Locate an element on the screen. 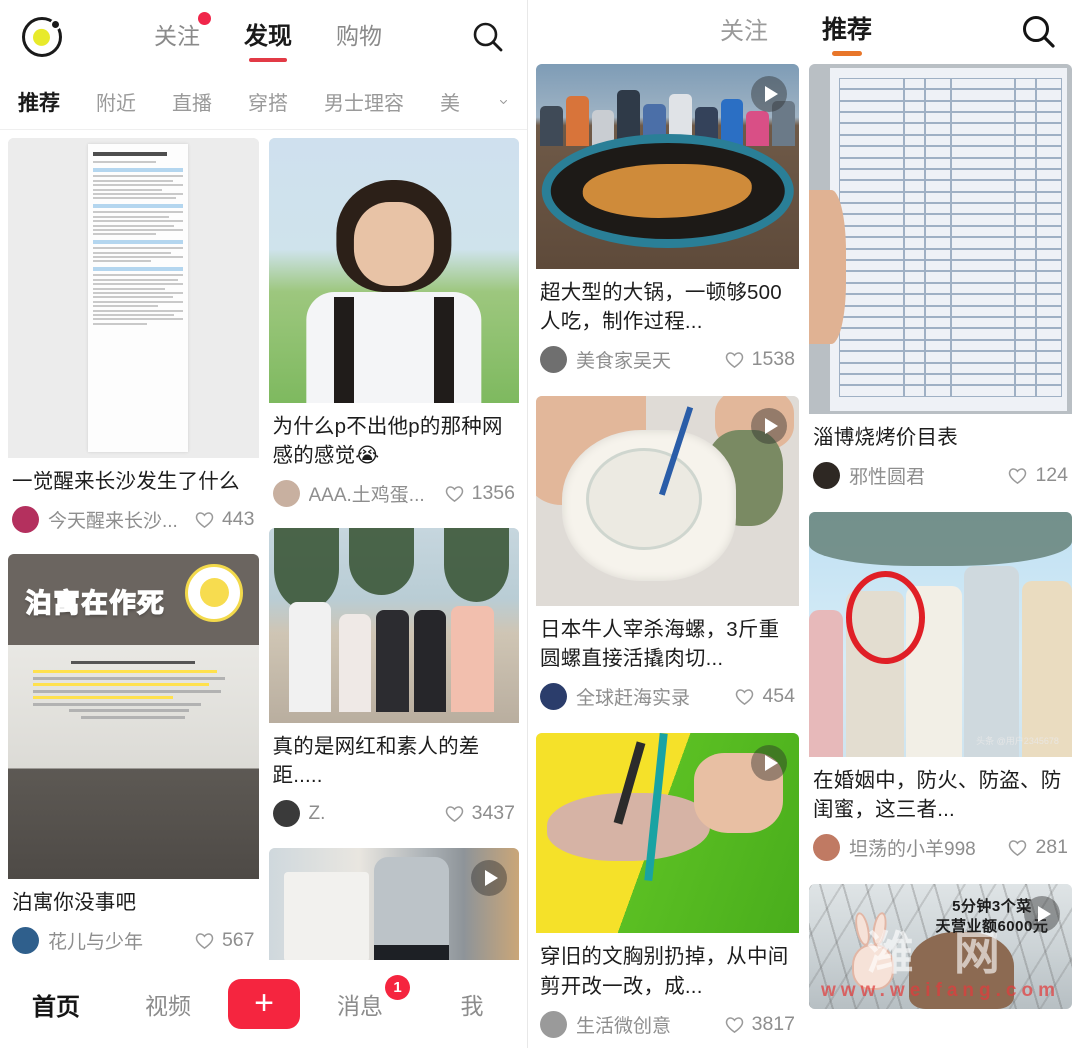 The image size is (1080, 1048). card-thumbnail: 泊寓在作死 is located at coordinates (133, 717).